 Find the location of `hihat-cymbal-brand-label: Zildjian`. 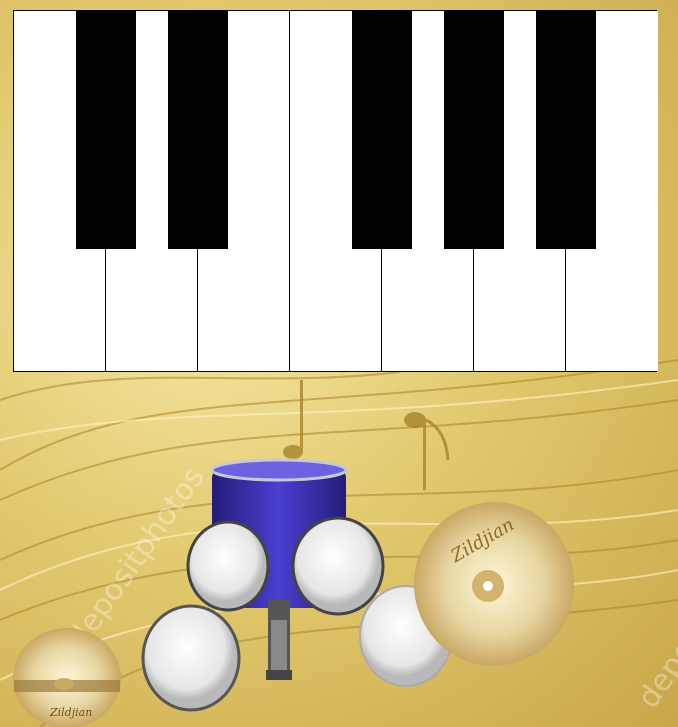

hihat-cymbal-brand-label: Zildjian is located at coordinates (71, 712).